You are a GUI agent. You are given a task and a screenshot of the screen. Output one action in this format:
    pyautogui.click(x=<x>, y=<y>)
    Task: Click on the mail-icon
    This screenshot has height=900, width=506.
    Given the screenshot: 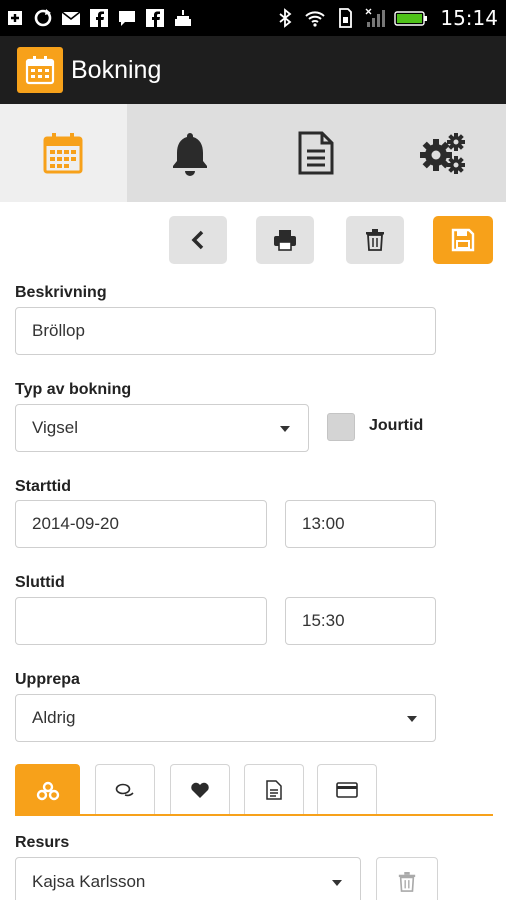 What is the action you would take?
    pyautogui.click(x=71, y=18)
    